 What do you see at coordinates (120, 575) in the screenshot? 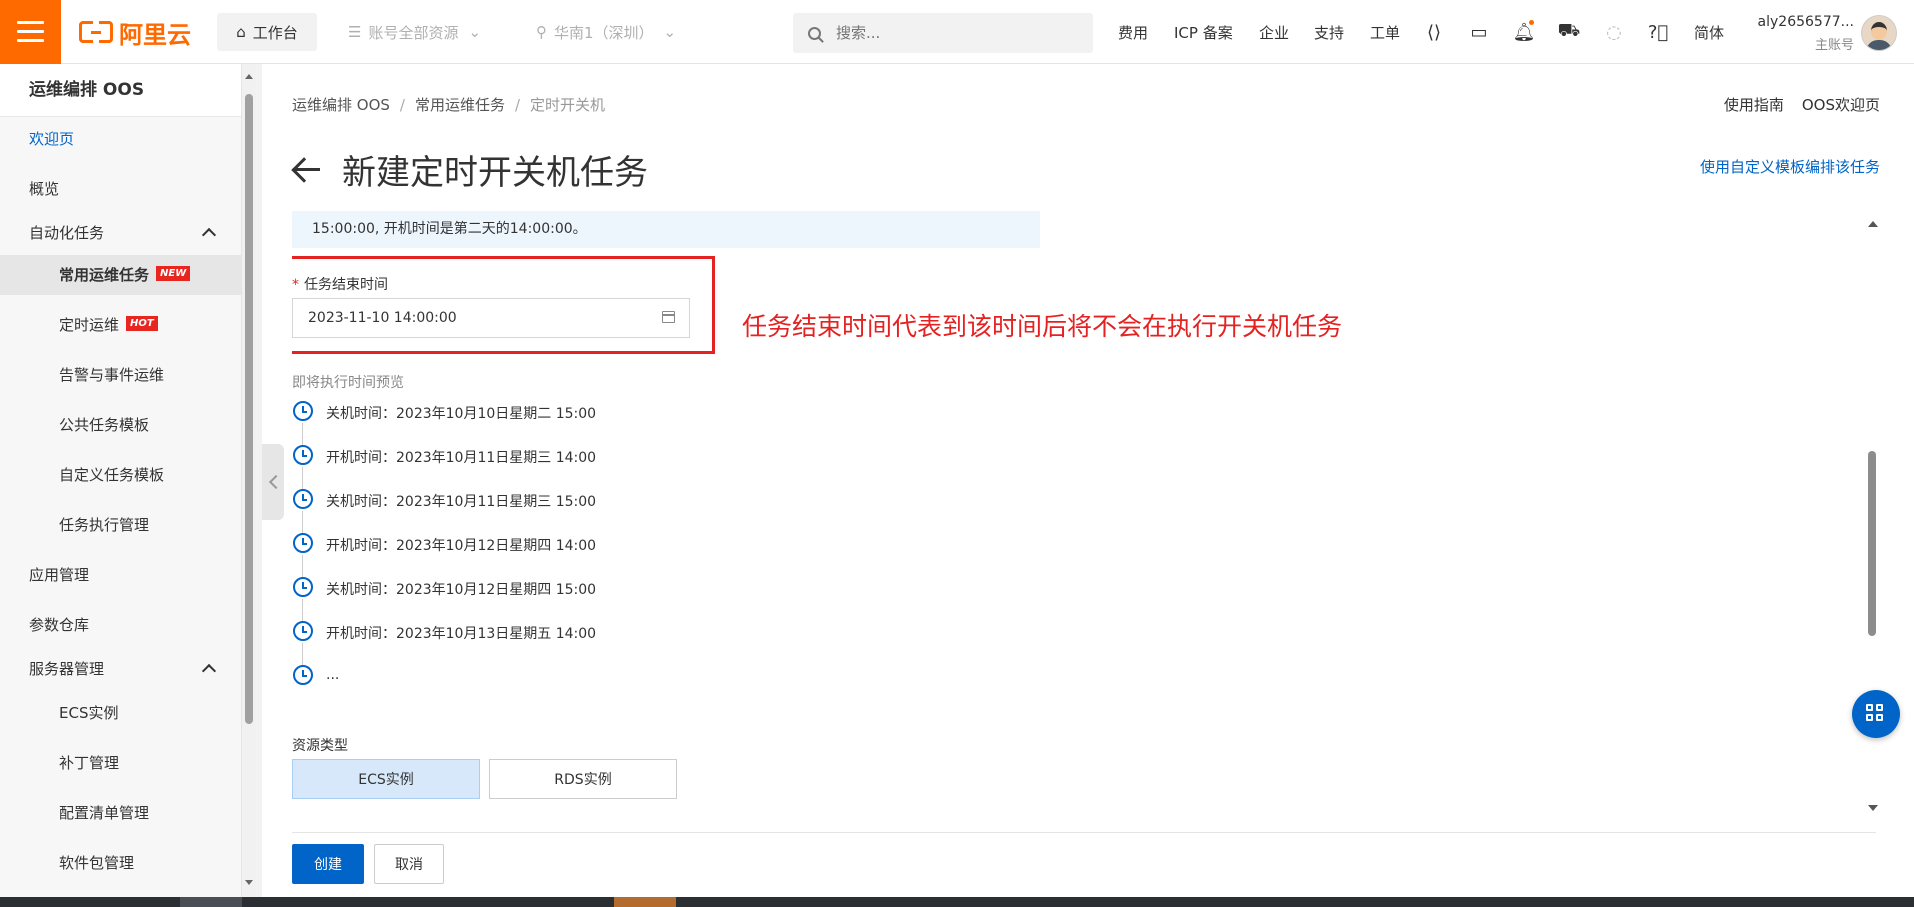
I see `sidebar-item-app-management: 应用管理` at bounding box center [120, 575].